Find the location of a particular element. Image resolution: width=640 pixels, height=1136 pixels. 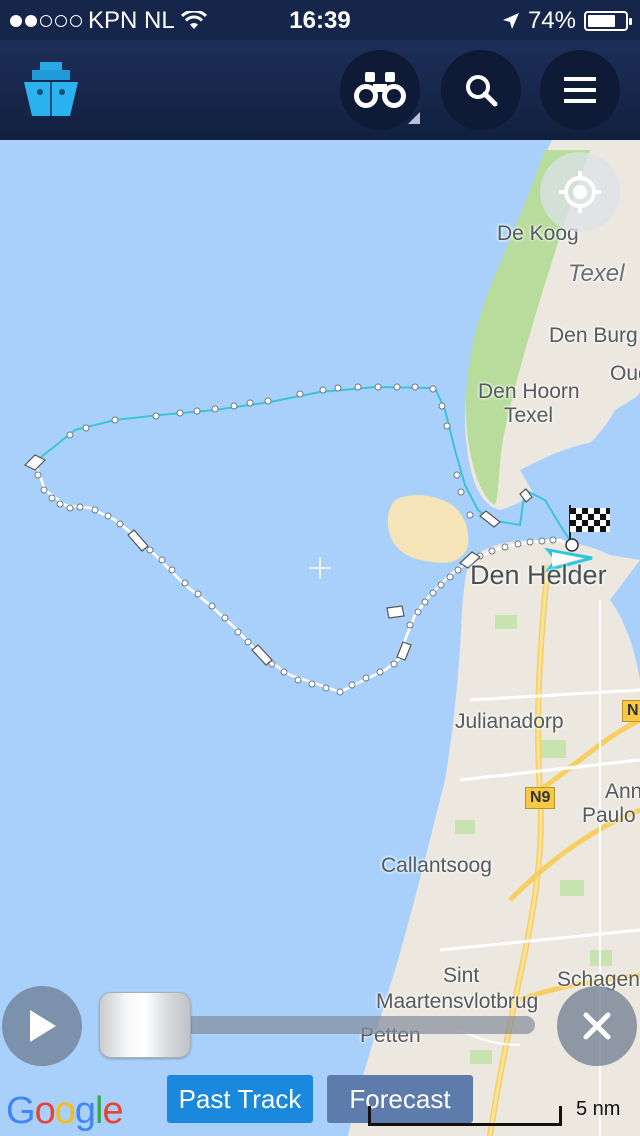

locate-me-button is located at coordinates (580, 192).